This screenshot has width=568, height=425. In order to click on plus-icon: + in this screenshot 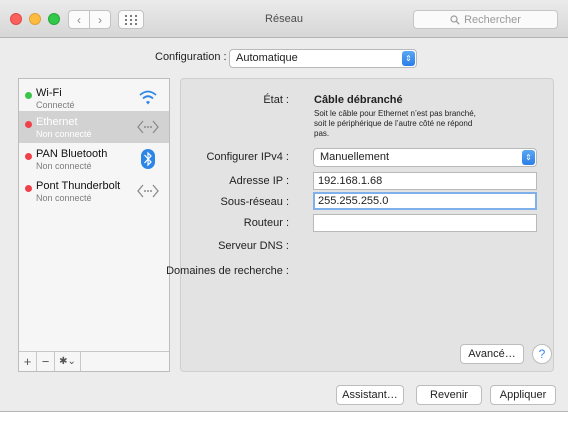, I will do `click(27, 361)`.